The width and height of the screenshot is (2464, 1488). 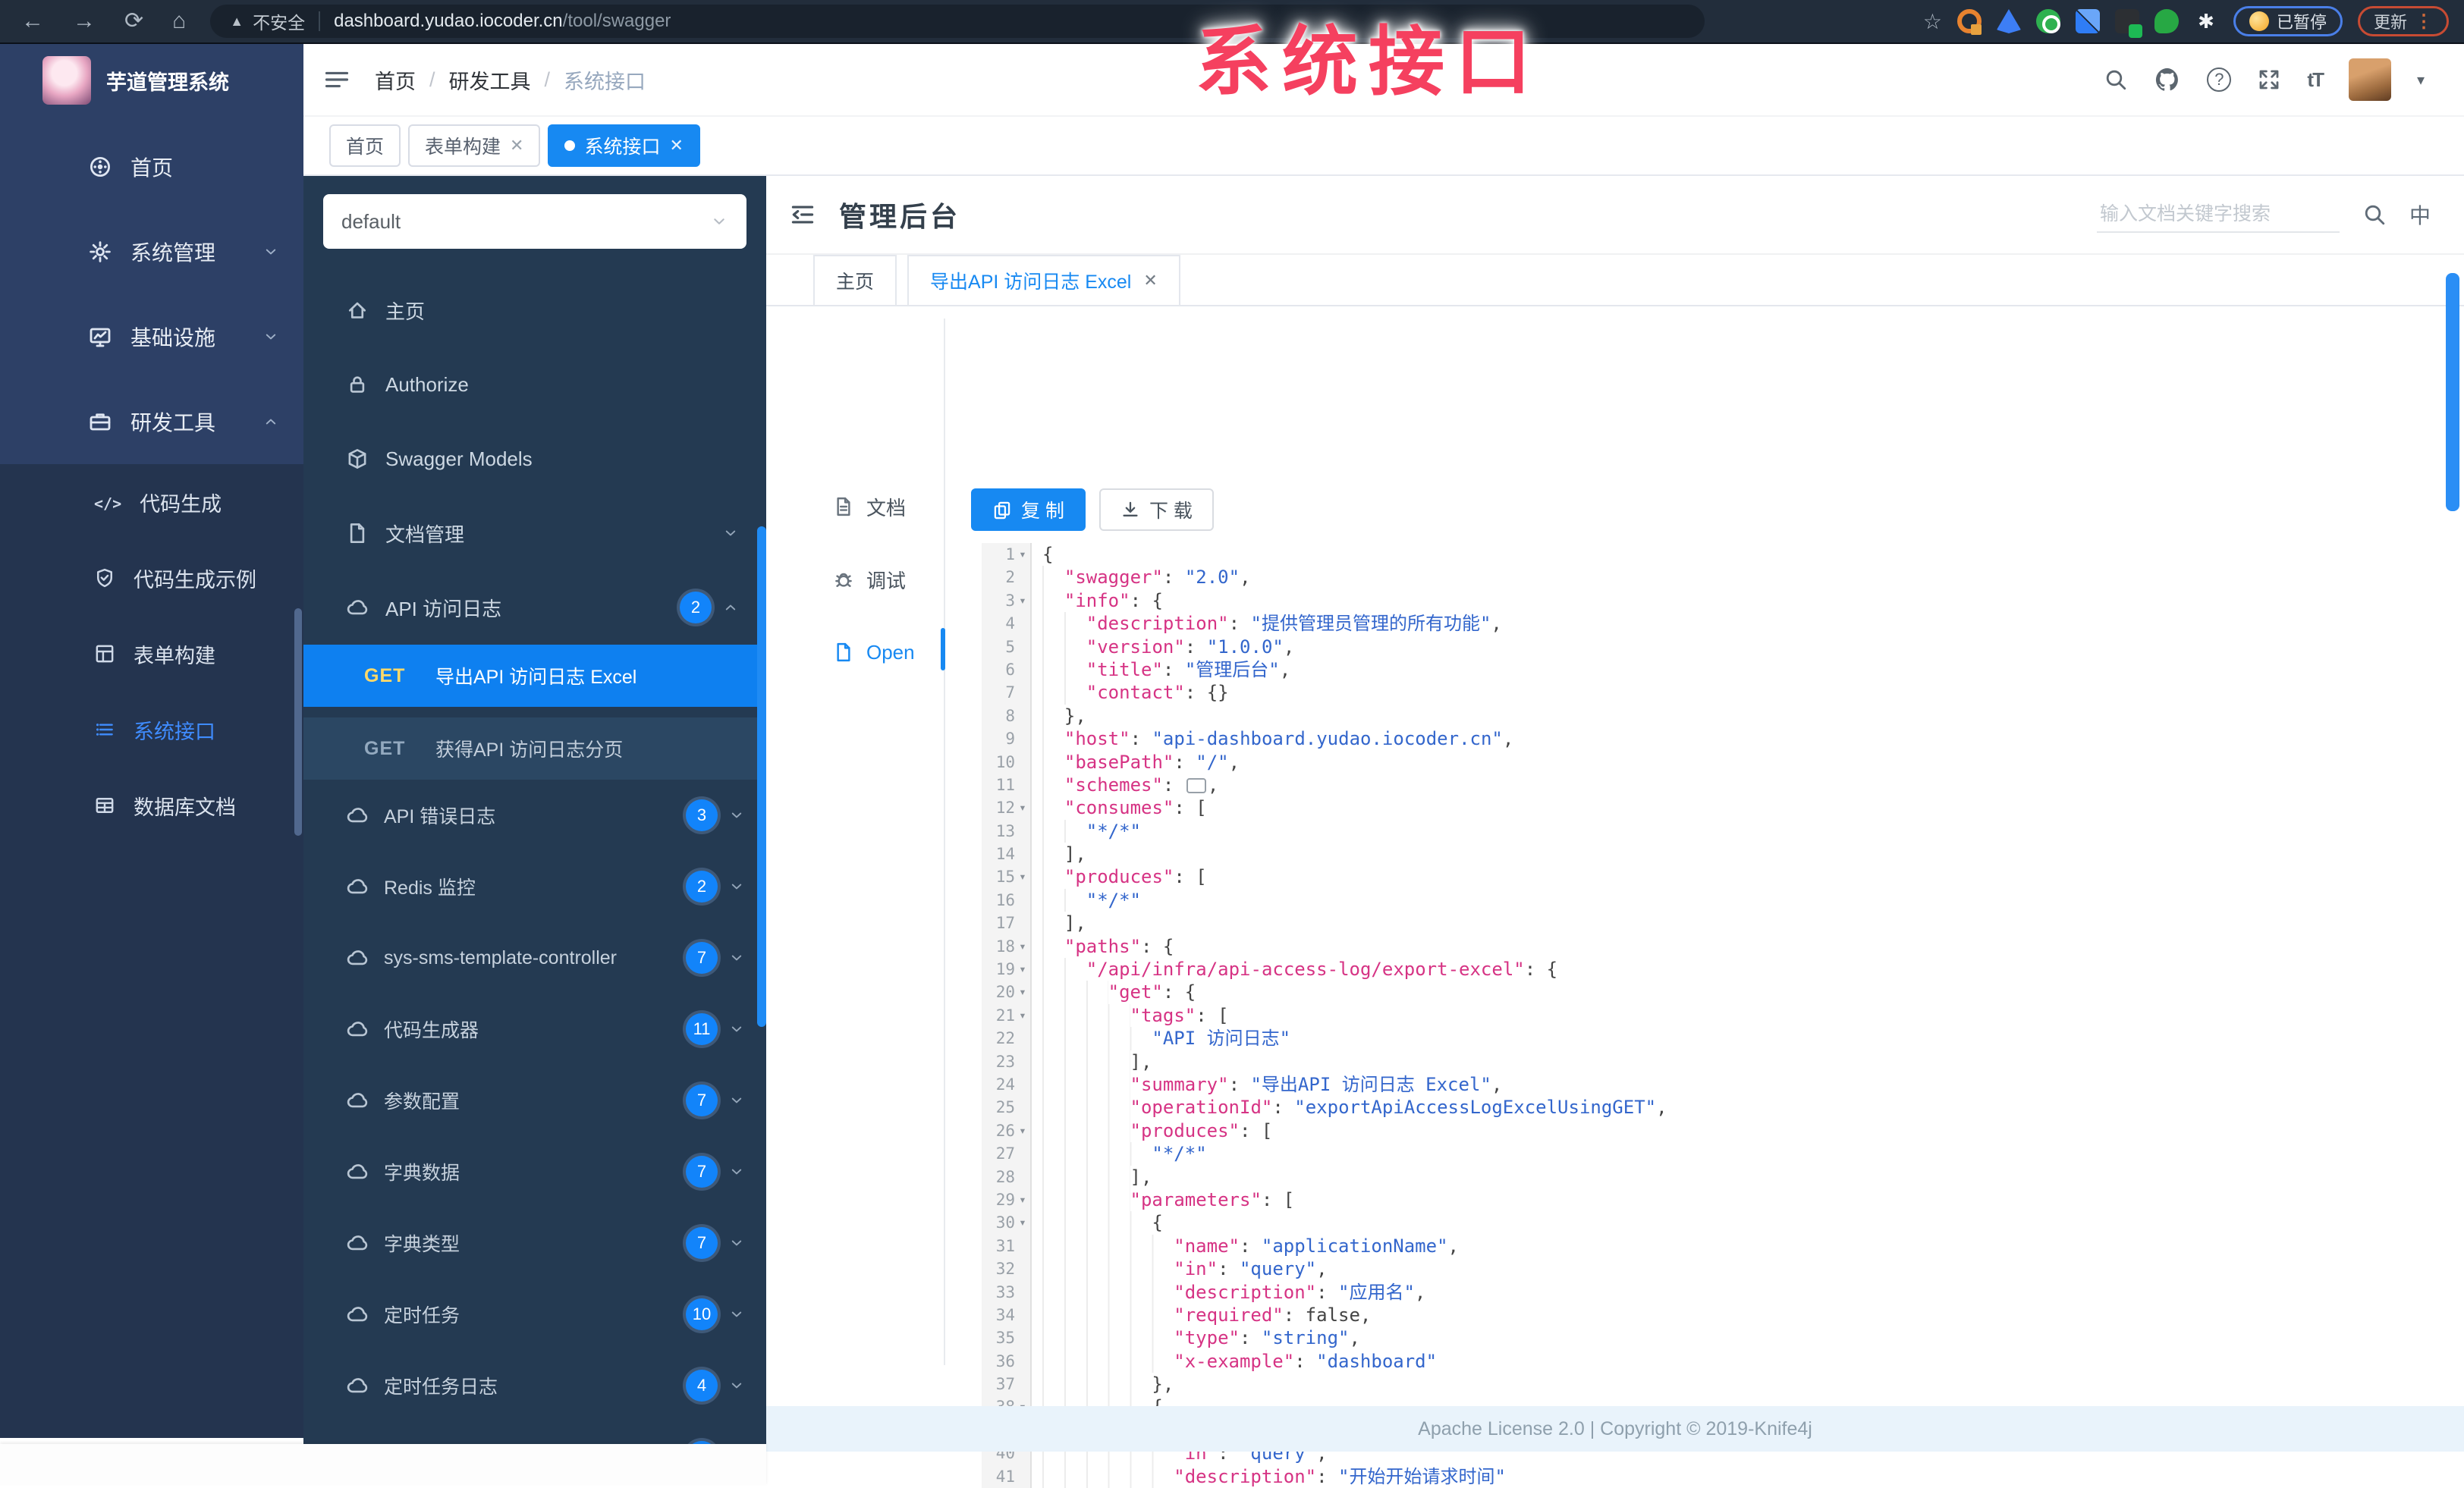 What do you see at coordinates (1007, 624) in the screenshot?
I see `line-gutter: 4` at bounding box center [1007, 624].